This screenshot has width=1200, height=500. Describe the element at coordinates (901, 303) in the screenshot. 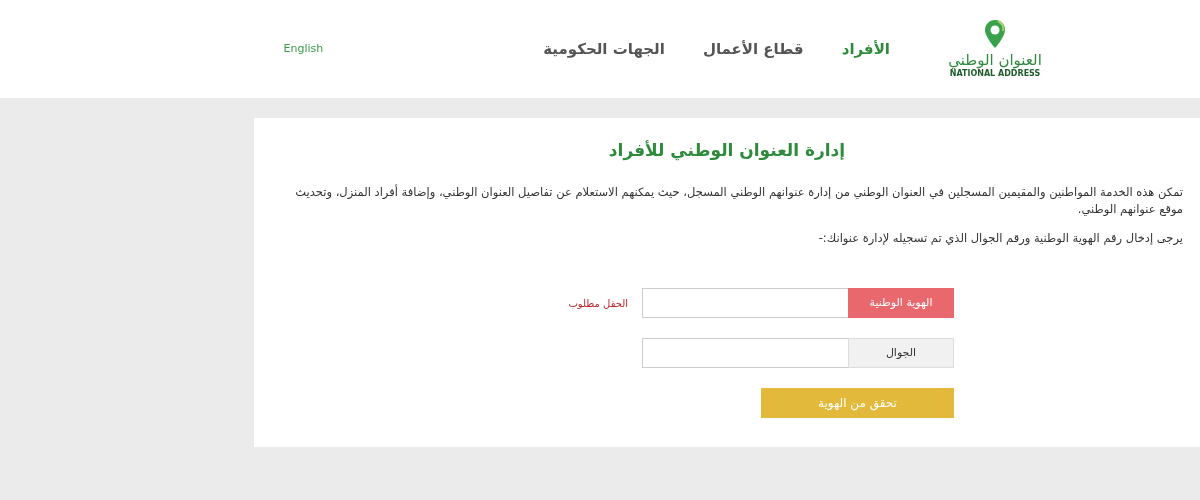

I see `field-label: الهوية الوطنية` at that location.